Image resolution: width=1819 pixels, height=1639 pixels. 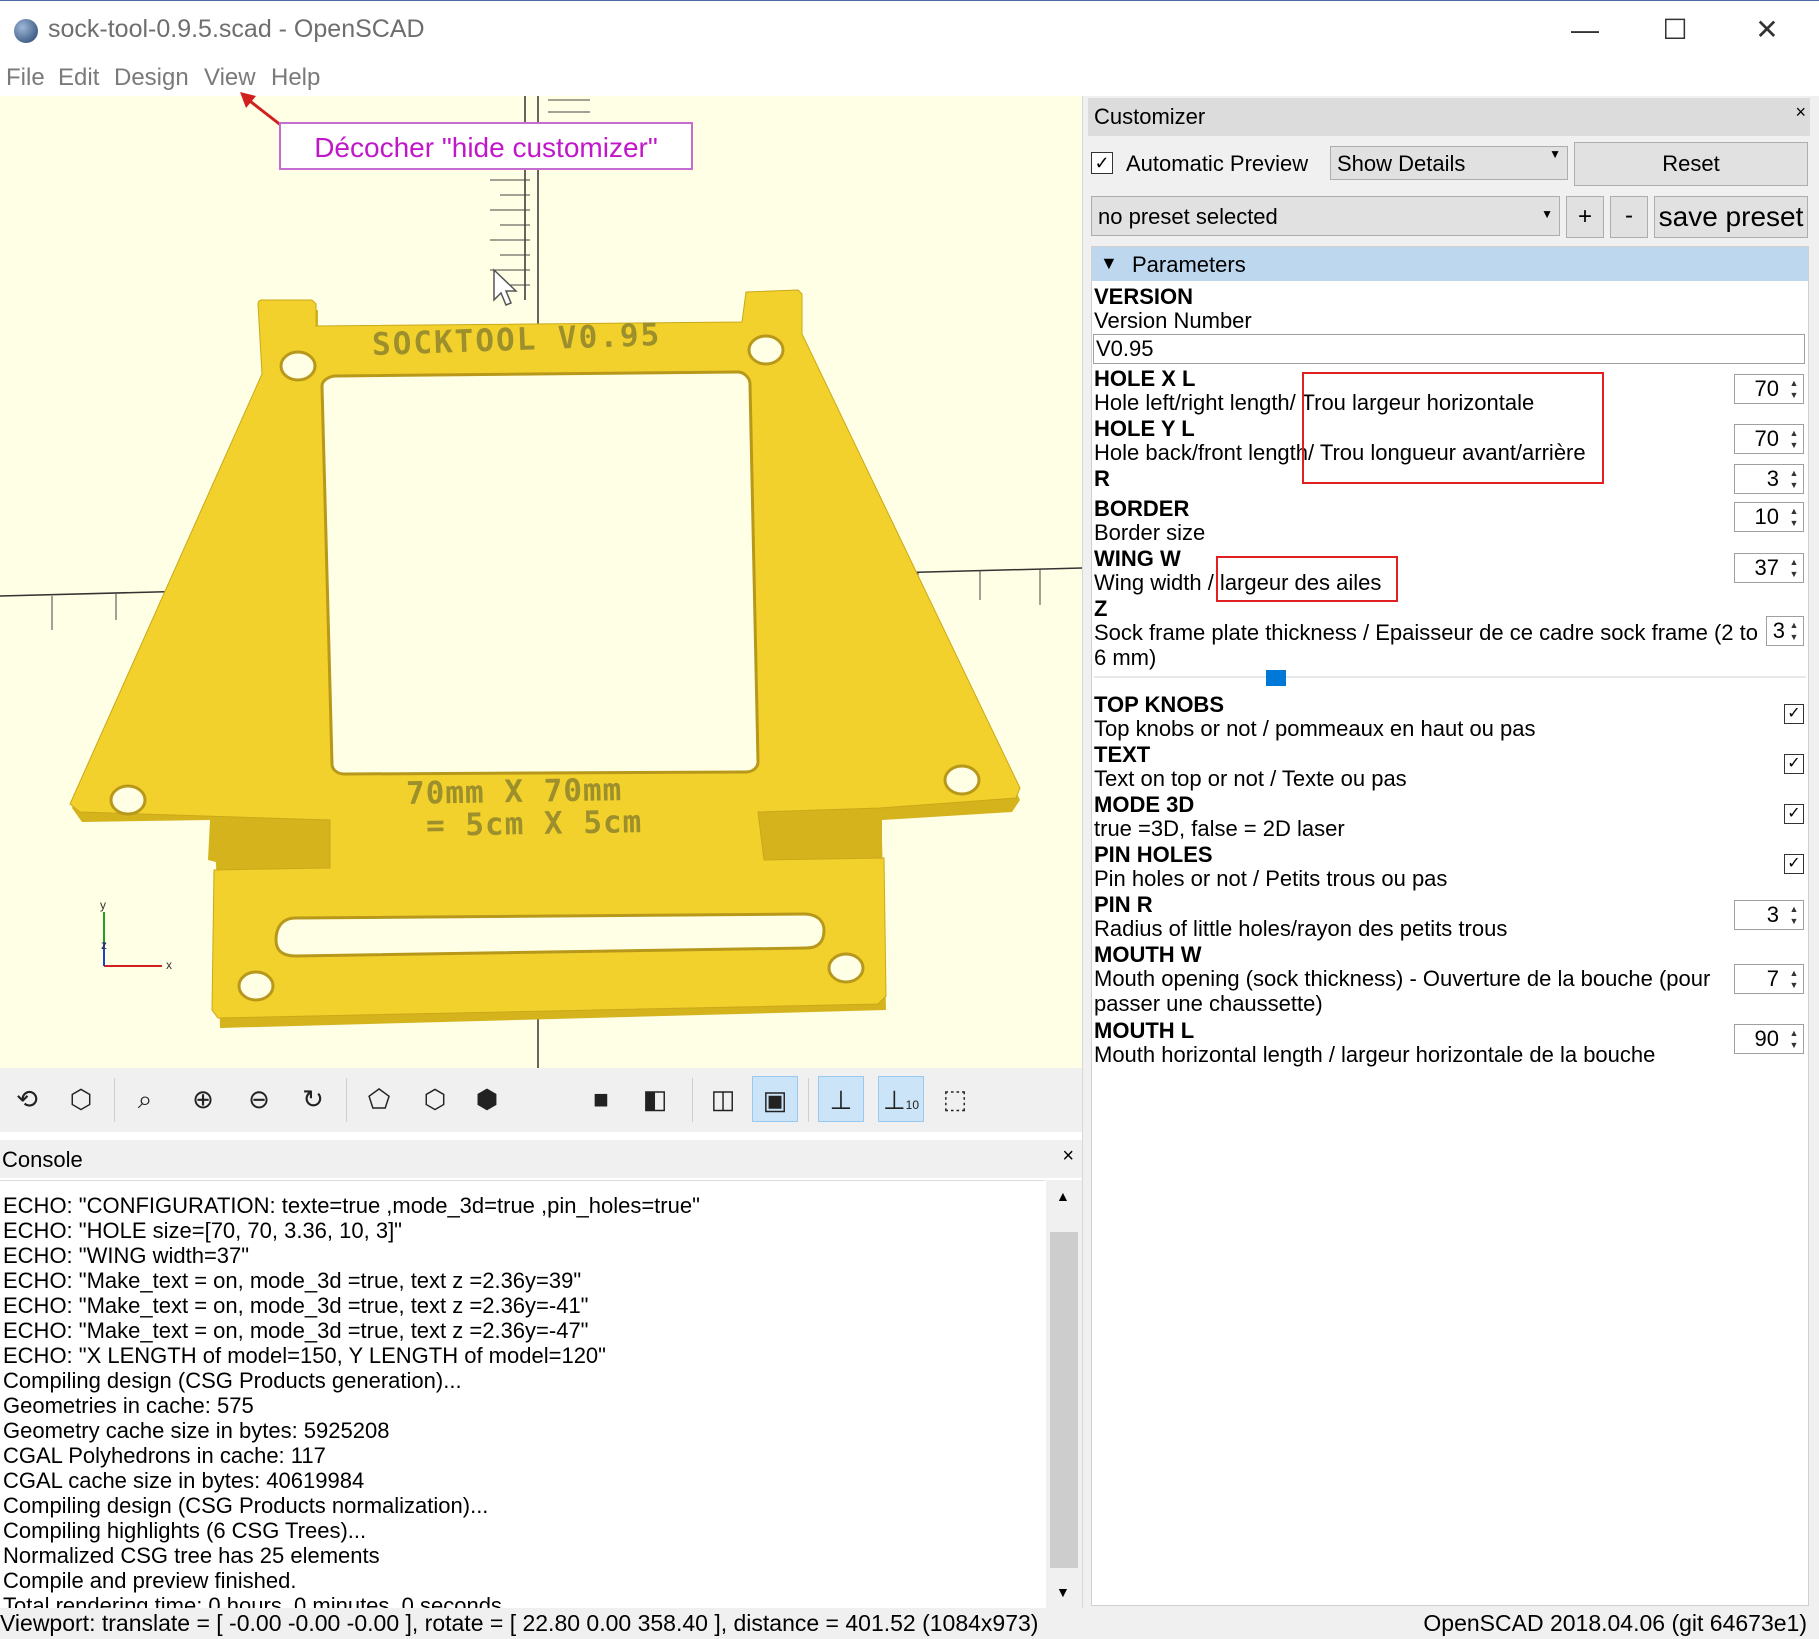 I want to click on wing-spinbox: 37 ▲ ▼, so click(x=1769, y=568).